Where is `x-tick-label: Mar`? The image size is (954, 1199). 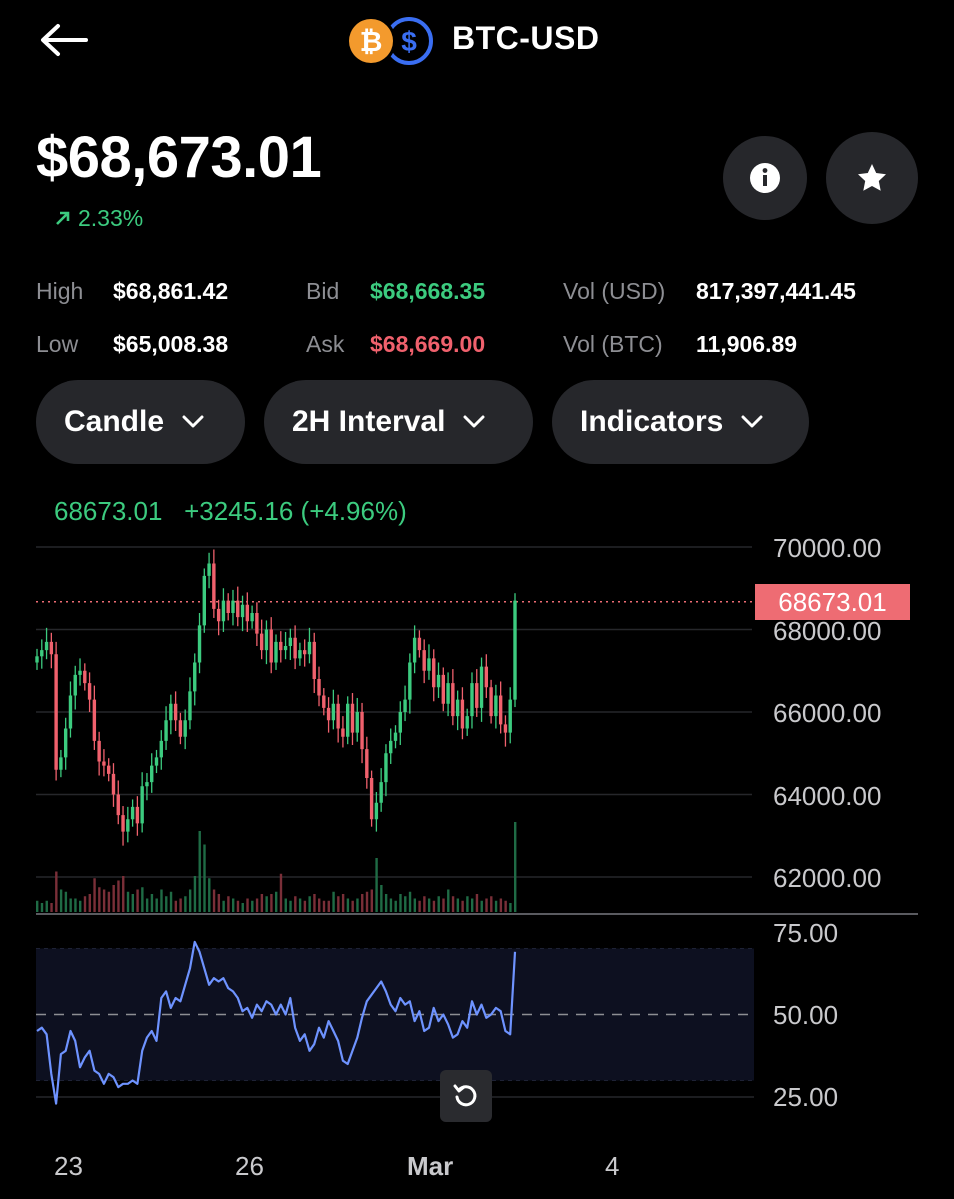 x-tick-label: Mar is located at coordinates (430, 1166).